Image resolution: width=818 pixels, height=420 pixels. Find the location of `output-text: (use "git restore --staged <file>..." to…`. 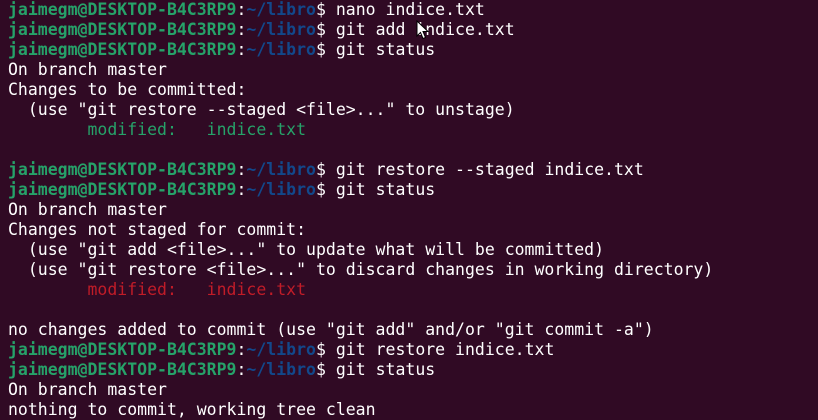

output-text: (use "git restore --staged <file>..." to… is located at coordinates (261, 109).